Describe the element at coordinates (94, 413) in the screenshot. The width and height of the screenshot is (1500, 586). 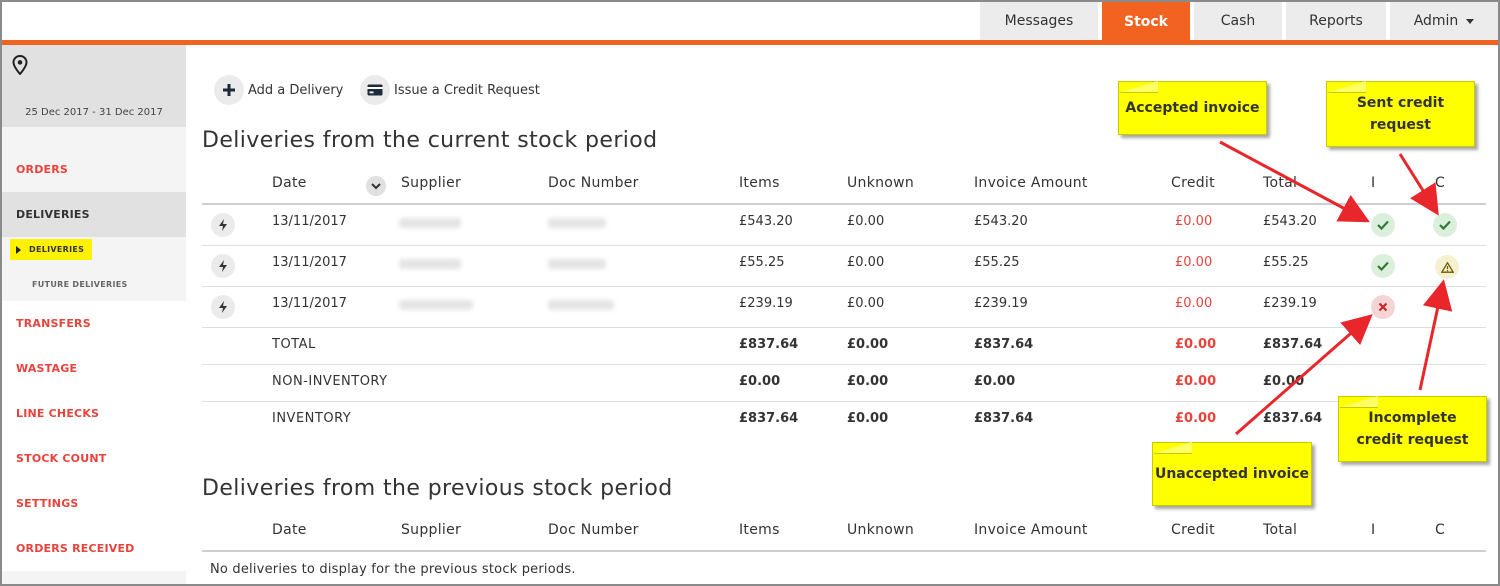
I see `sidebar-item-line-checks: LINE CHECKS` at that location.